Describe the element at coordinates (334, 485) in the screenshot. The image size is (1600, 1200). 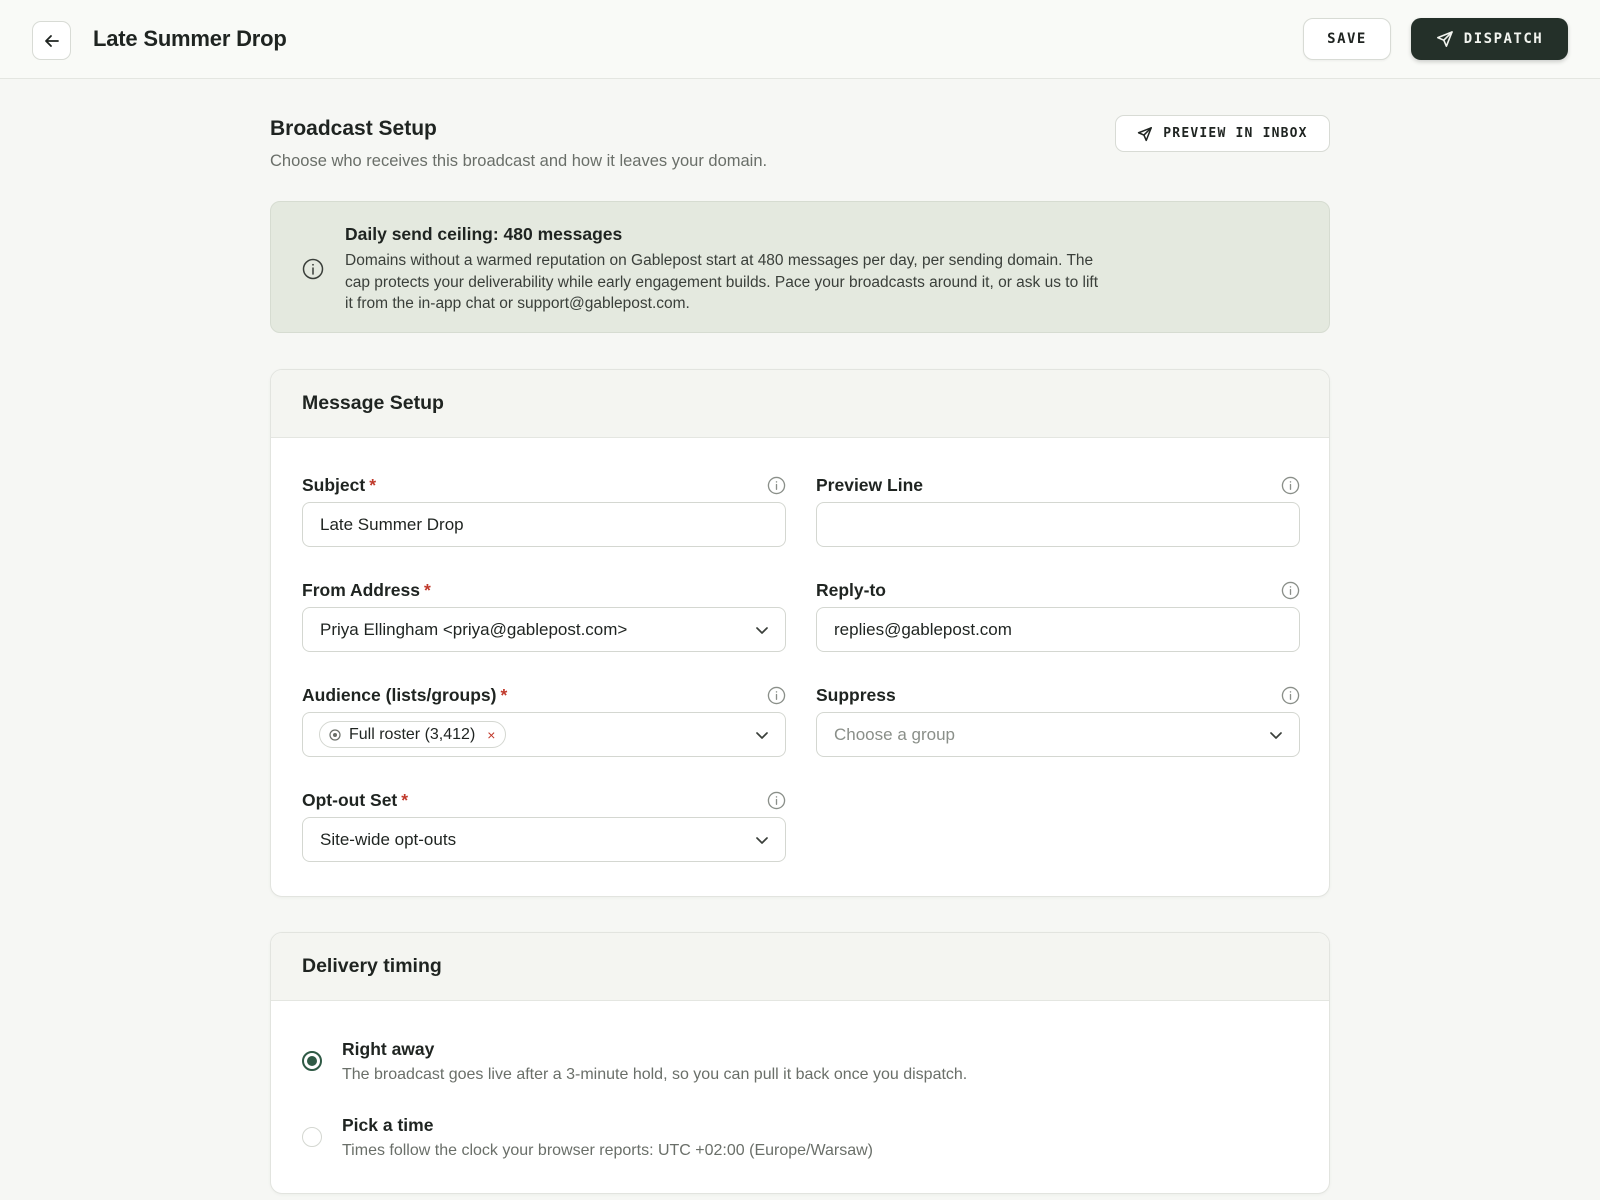
I see `subject-label: Subject` at that location.